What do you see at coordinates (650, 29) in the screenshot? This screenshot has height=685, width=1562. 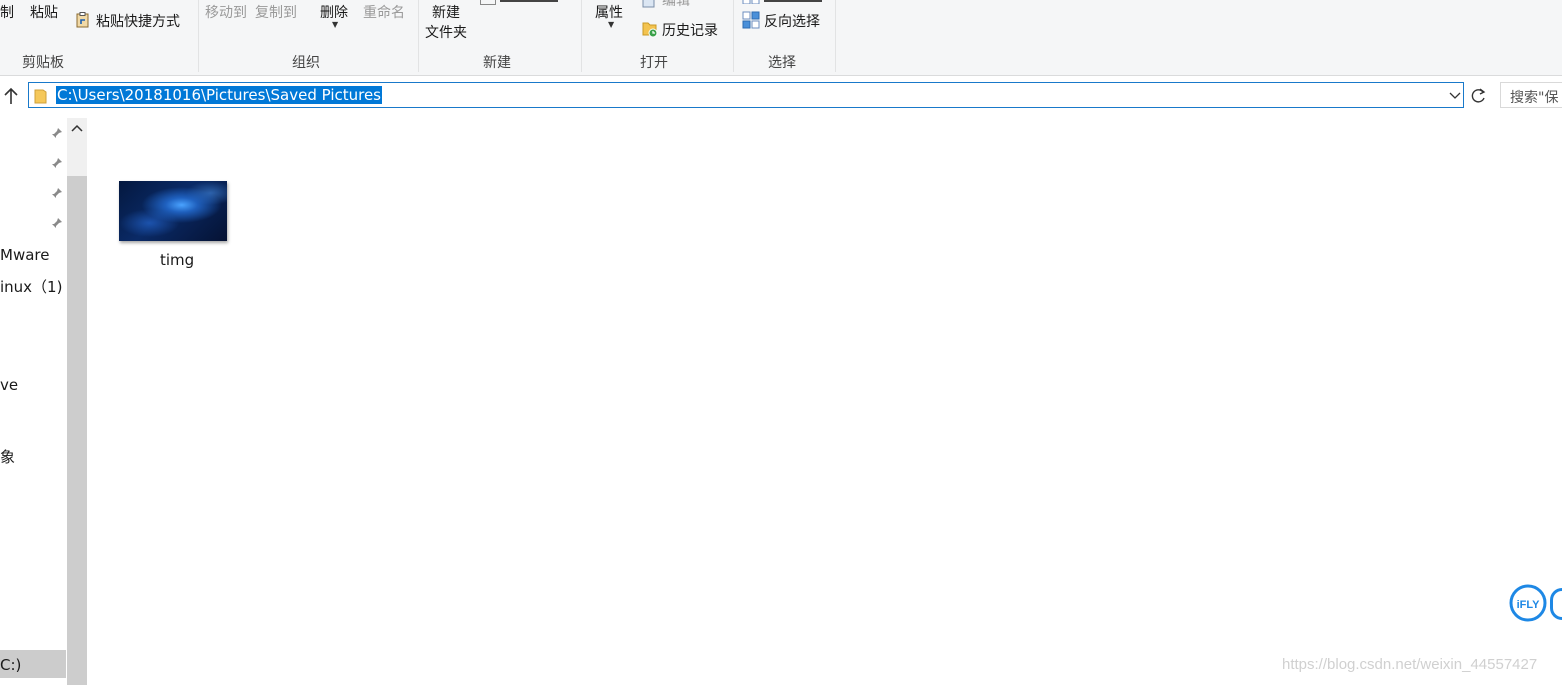 I see `history-icon` at bounding box center [650, 29].